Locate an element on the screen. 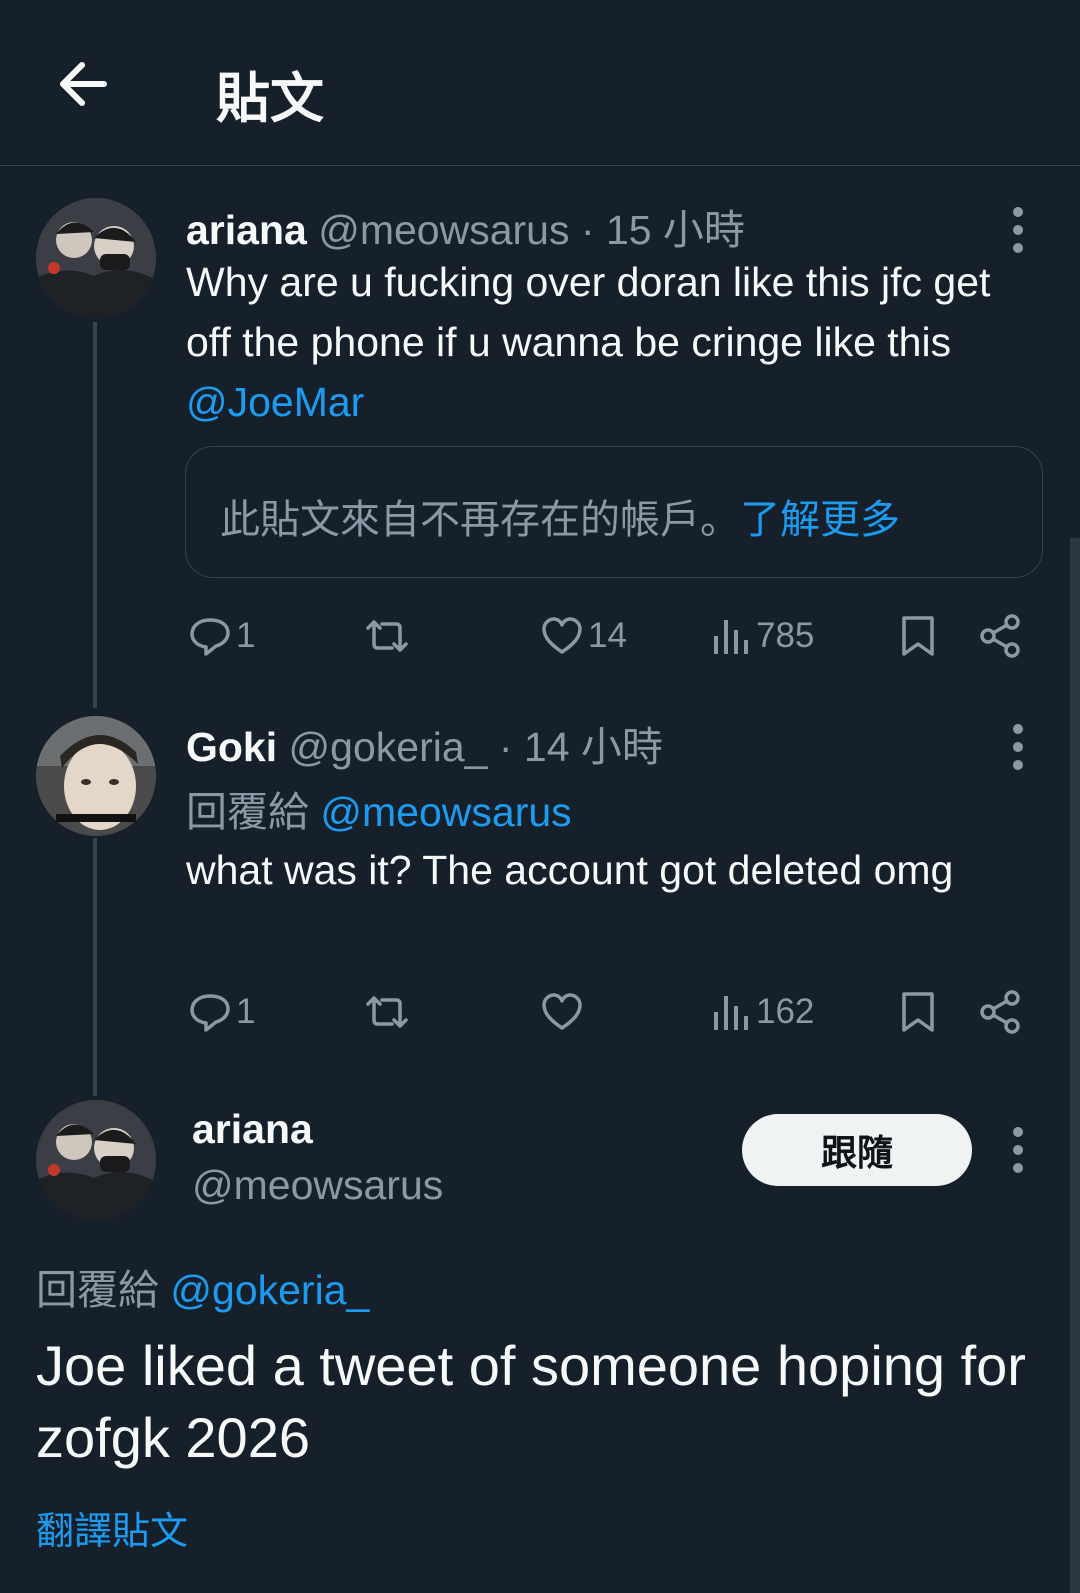 Image resolution: width=1080 pixels, height=1593 pixels. back-button is located at coordinates (84, 84).